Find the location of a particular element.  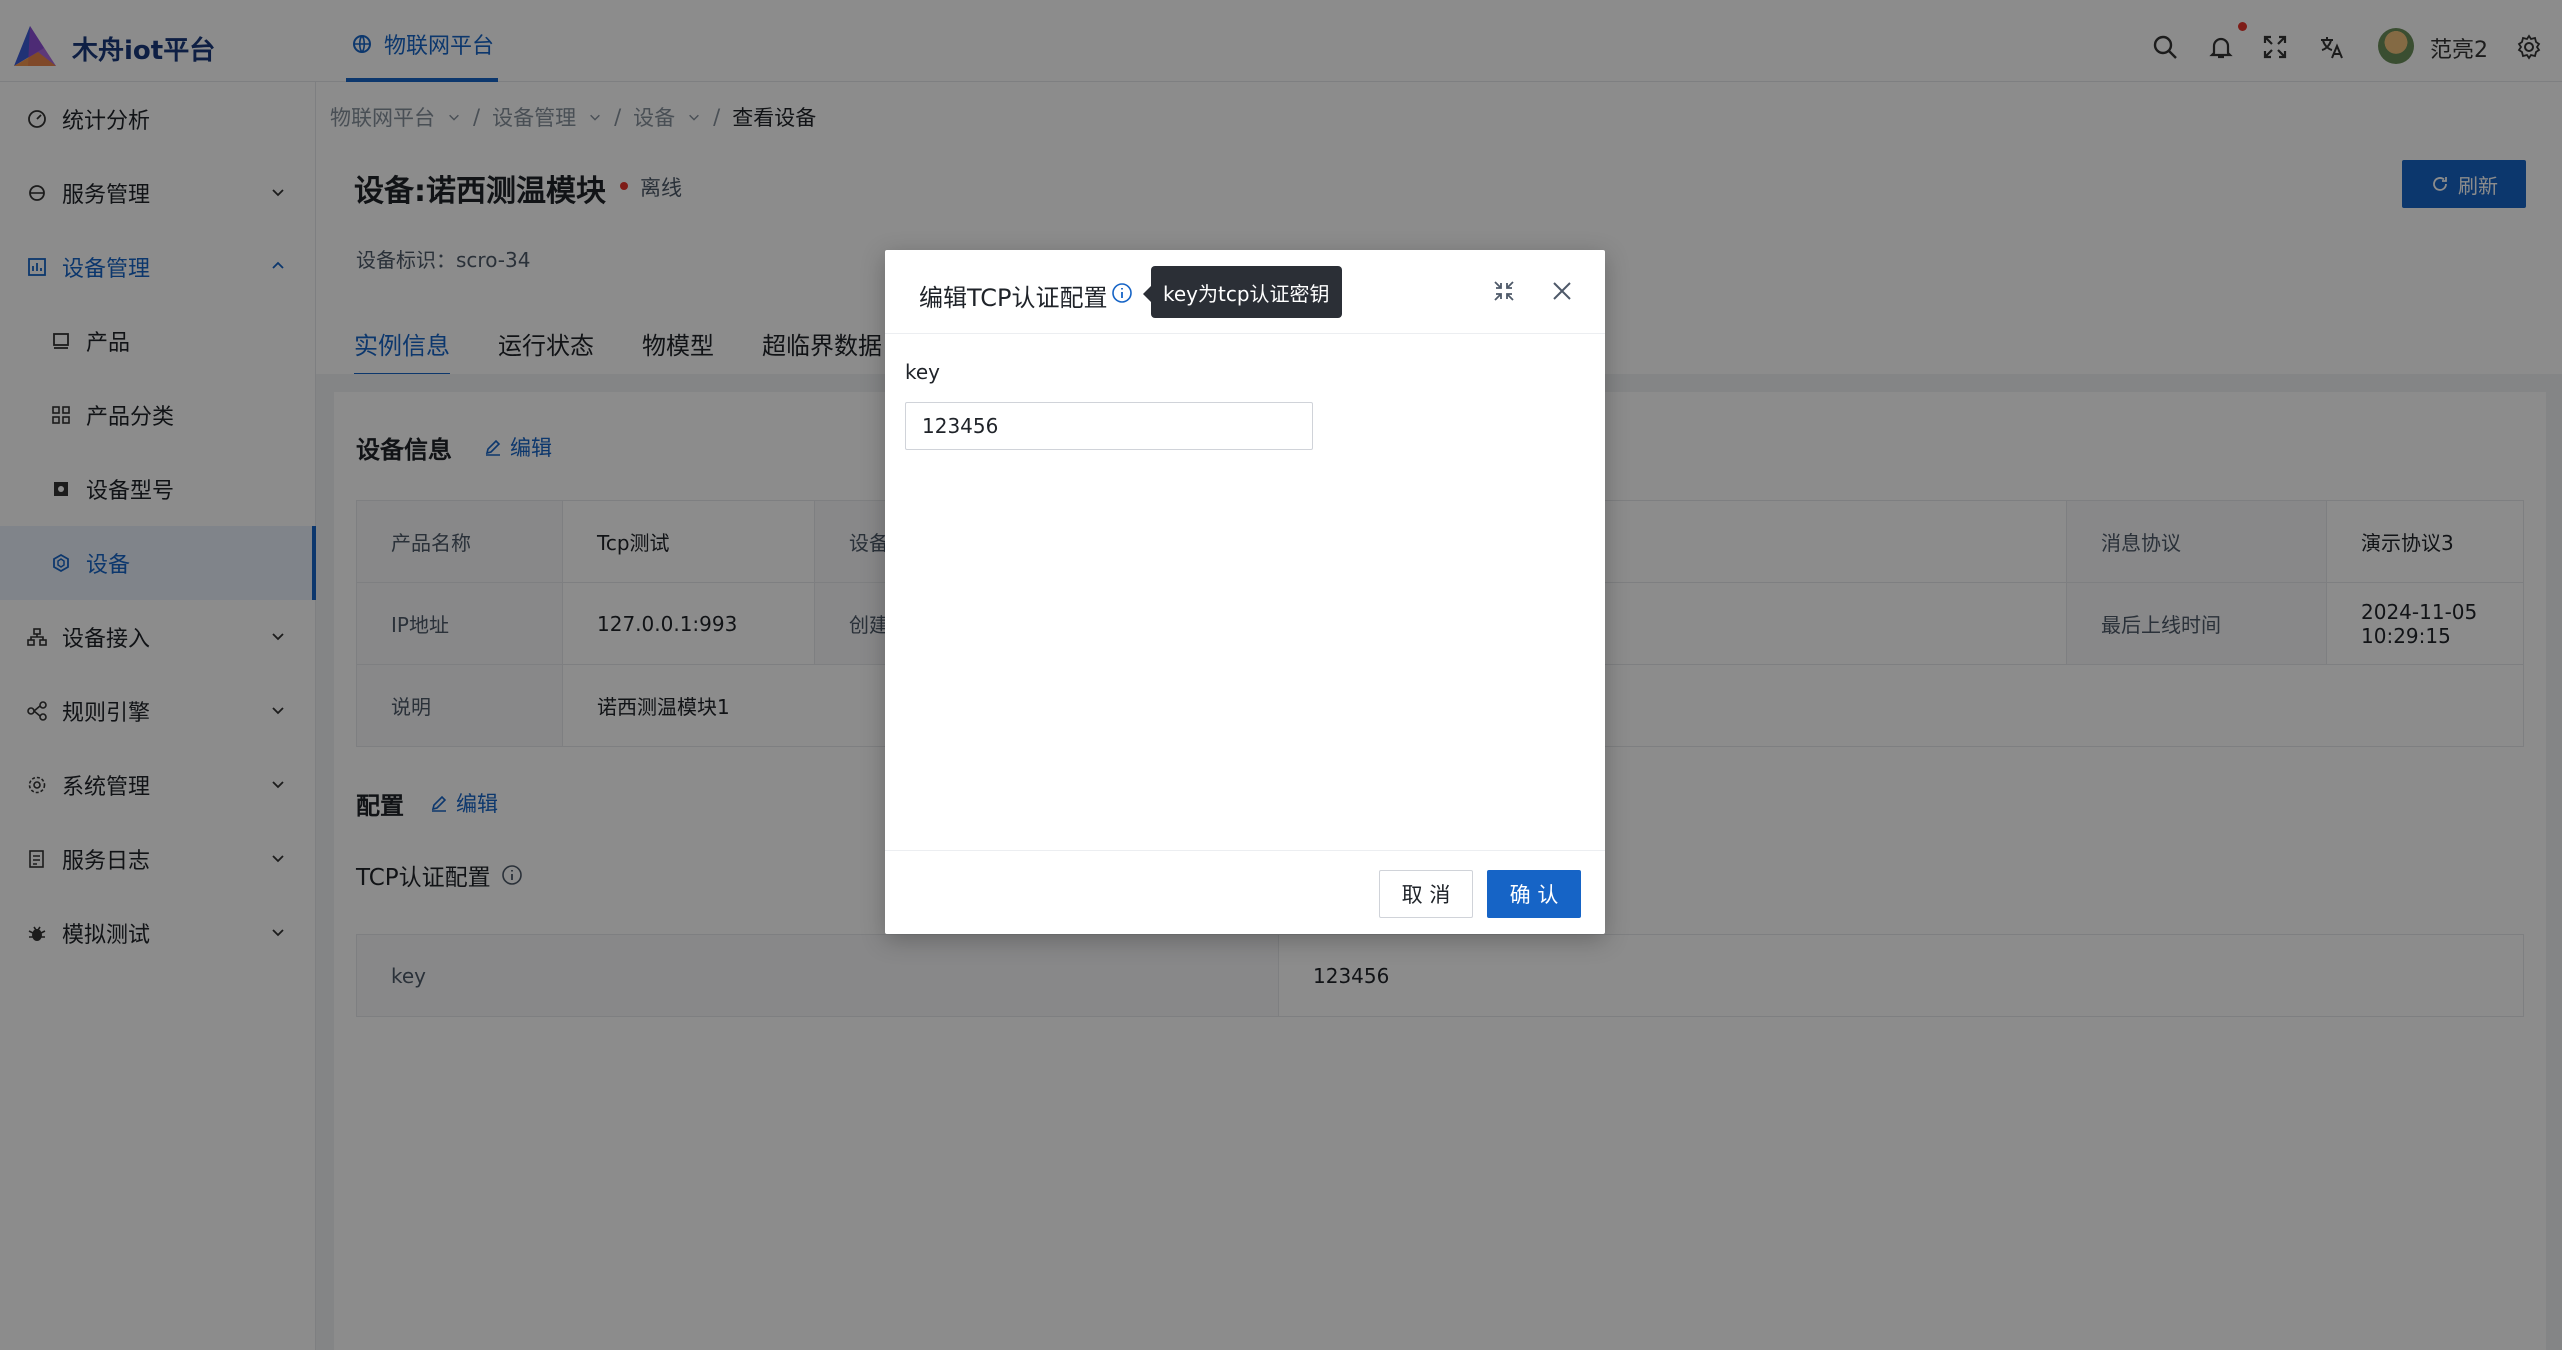

key-field-label: key is located at coordinates (923, 372).